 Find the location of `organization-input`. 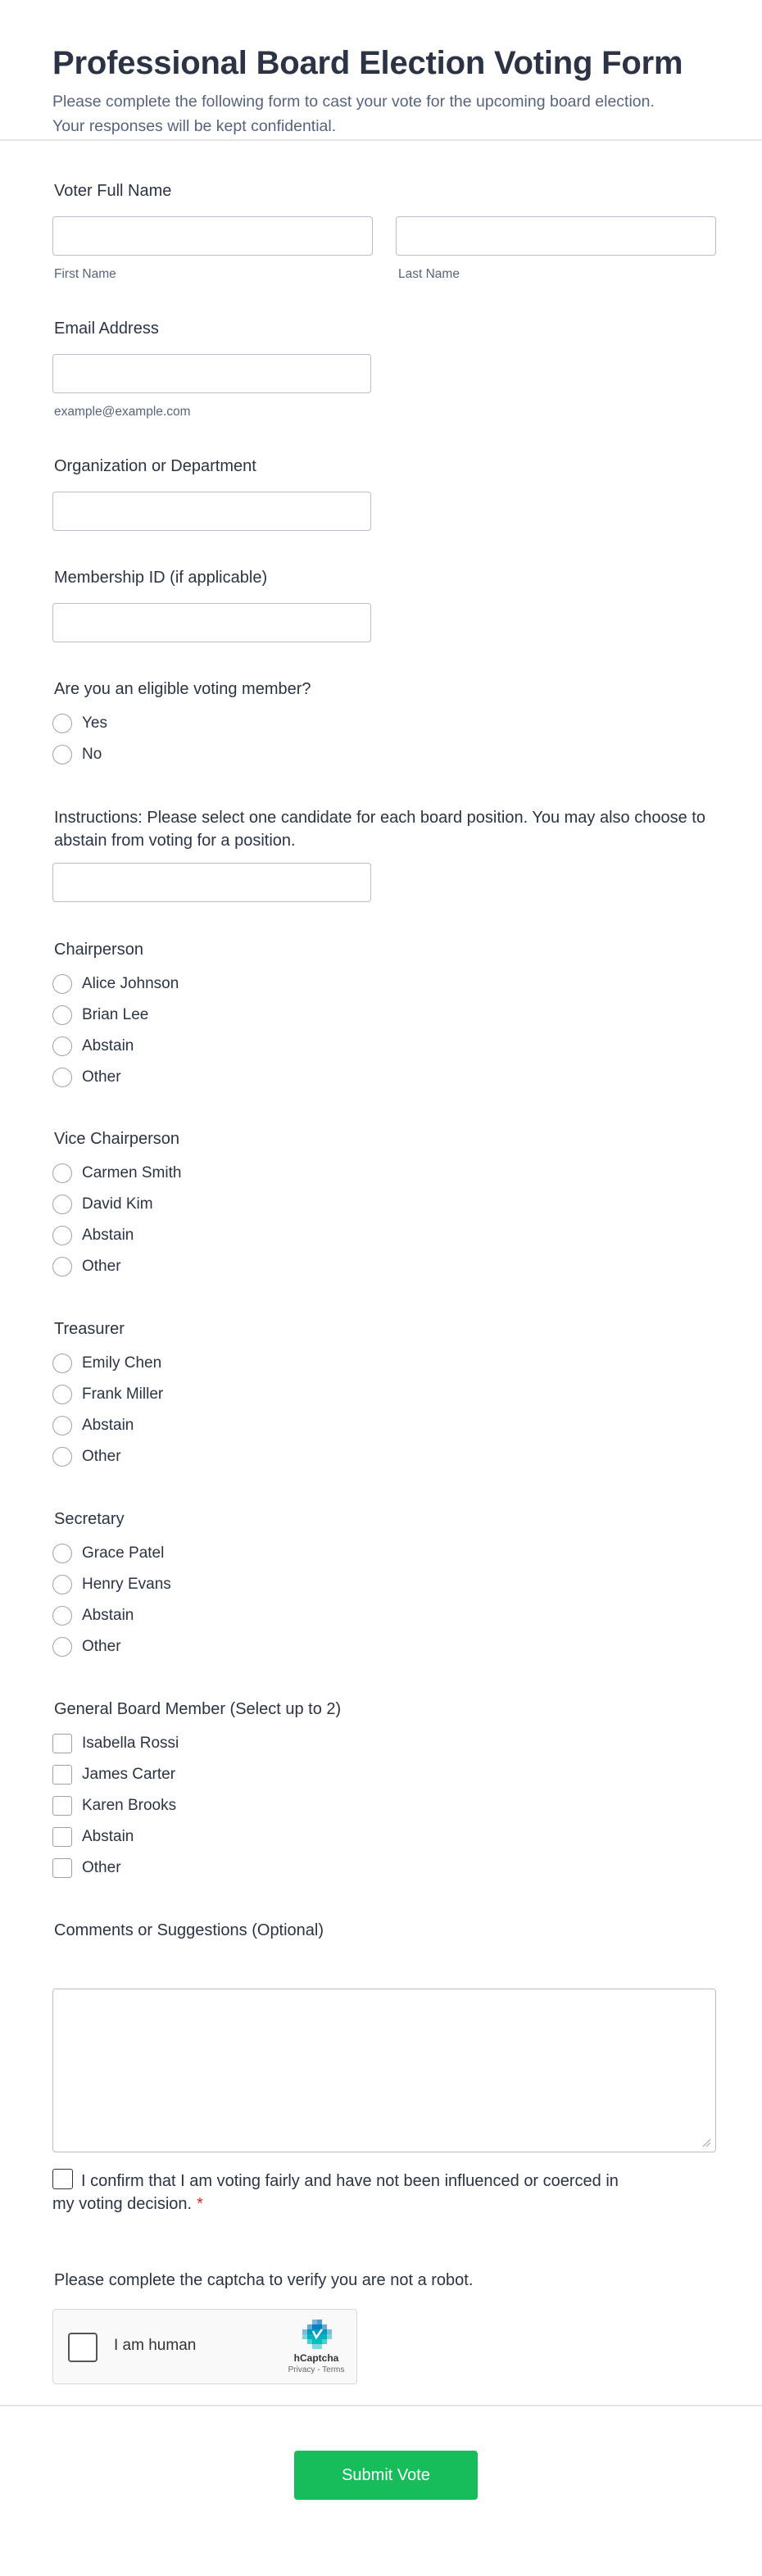

organization-input is located at coordinates (212, 511).